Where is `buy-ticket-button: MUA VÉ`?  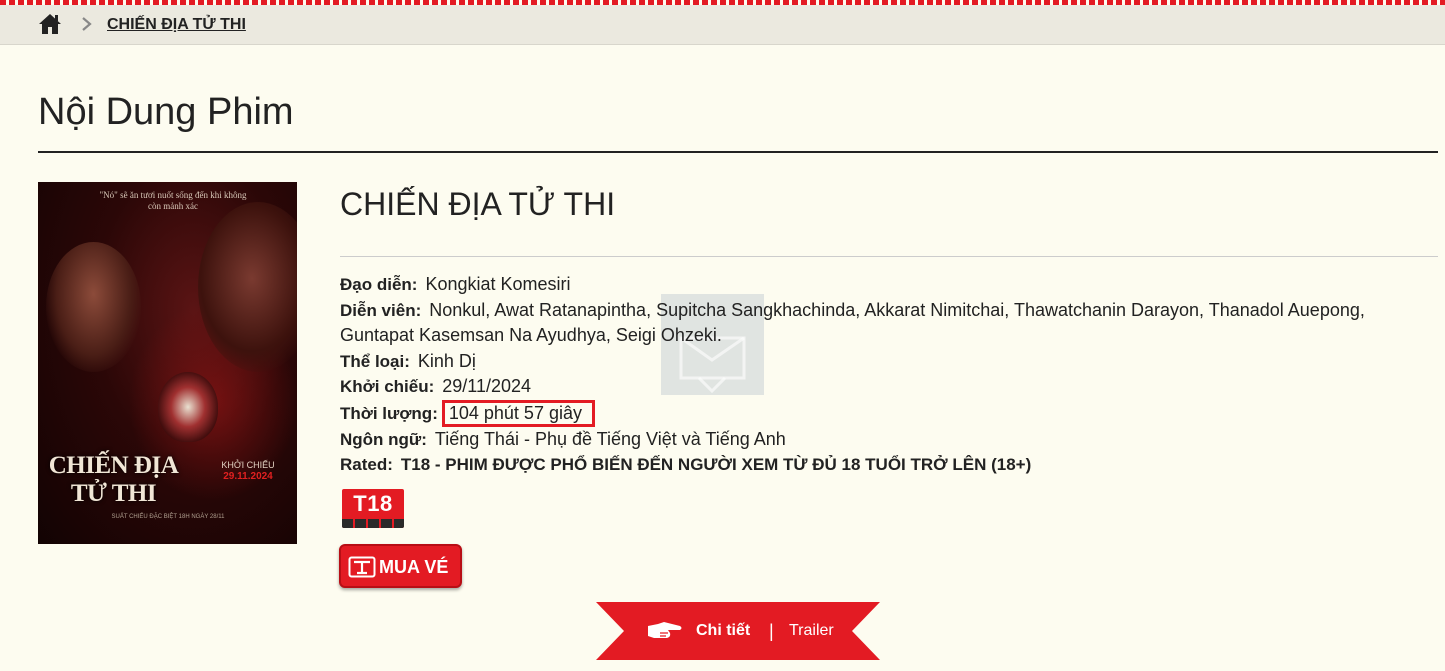 buy-ticket-button: MUA VÉ is located at coordinates (400, 566).